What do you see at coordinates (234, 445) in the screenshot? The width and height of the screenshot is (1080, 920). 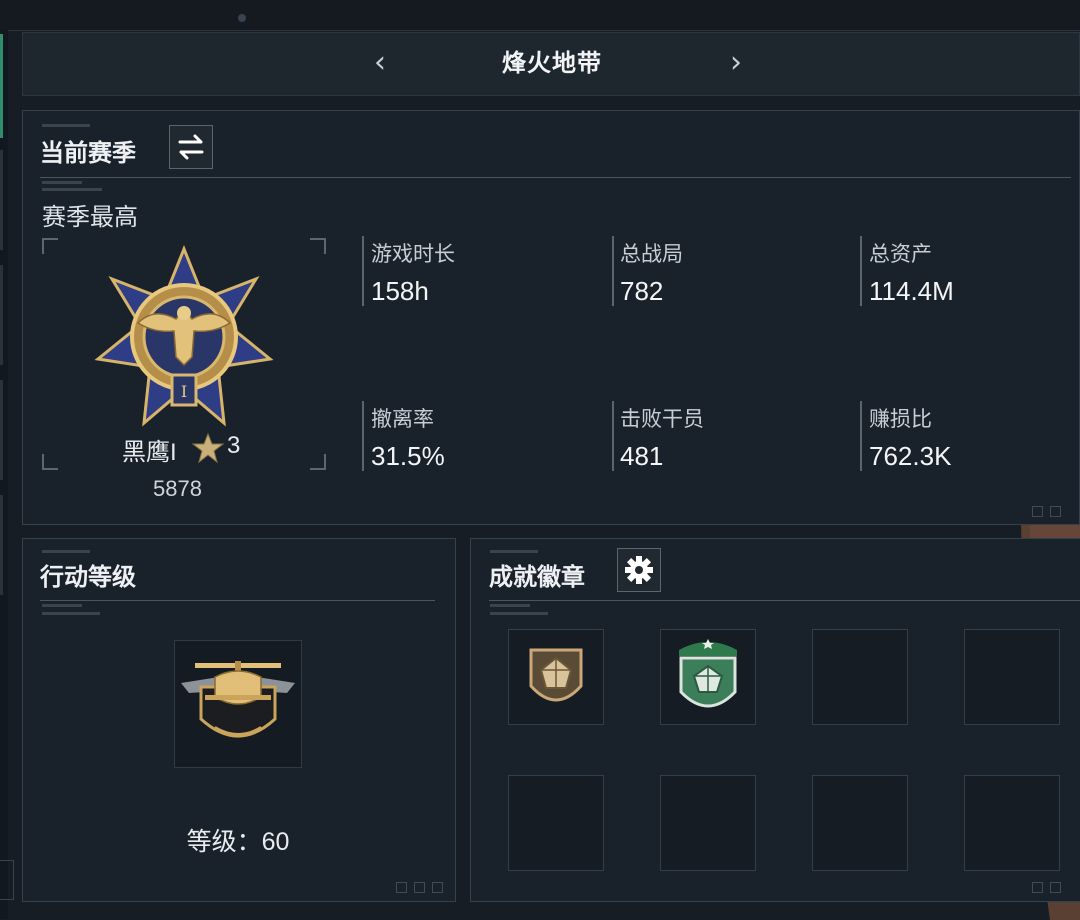 I see `rank-stars: 3` at bounding box center [234, 445].